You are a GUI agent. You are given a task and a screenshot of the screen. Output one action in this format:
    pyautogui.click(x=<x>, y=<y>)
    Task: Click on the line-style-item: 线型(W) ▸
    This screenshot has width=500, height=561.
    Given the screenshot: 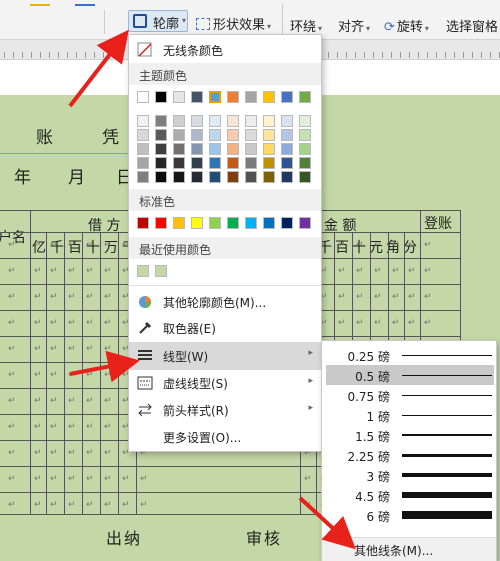 What is the action you would take?
    pyautogui.click(x=225, y=356)
    